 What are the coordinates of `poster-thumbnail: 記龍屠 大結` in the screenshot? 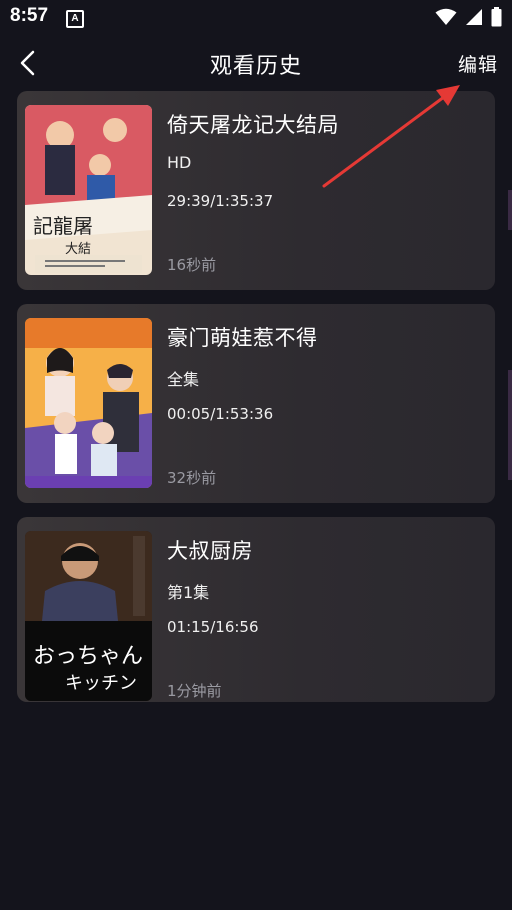 It's located at (88, 190).